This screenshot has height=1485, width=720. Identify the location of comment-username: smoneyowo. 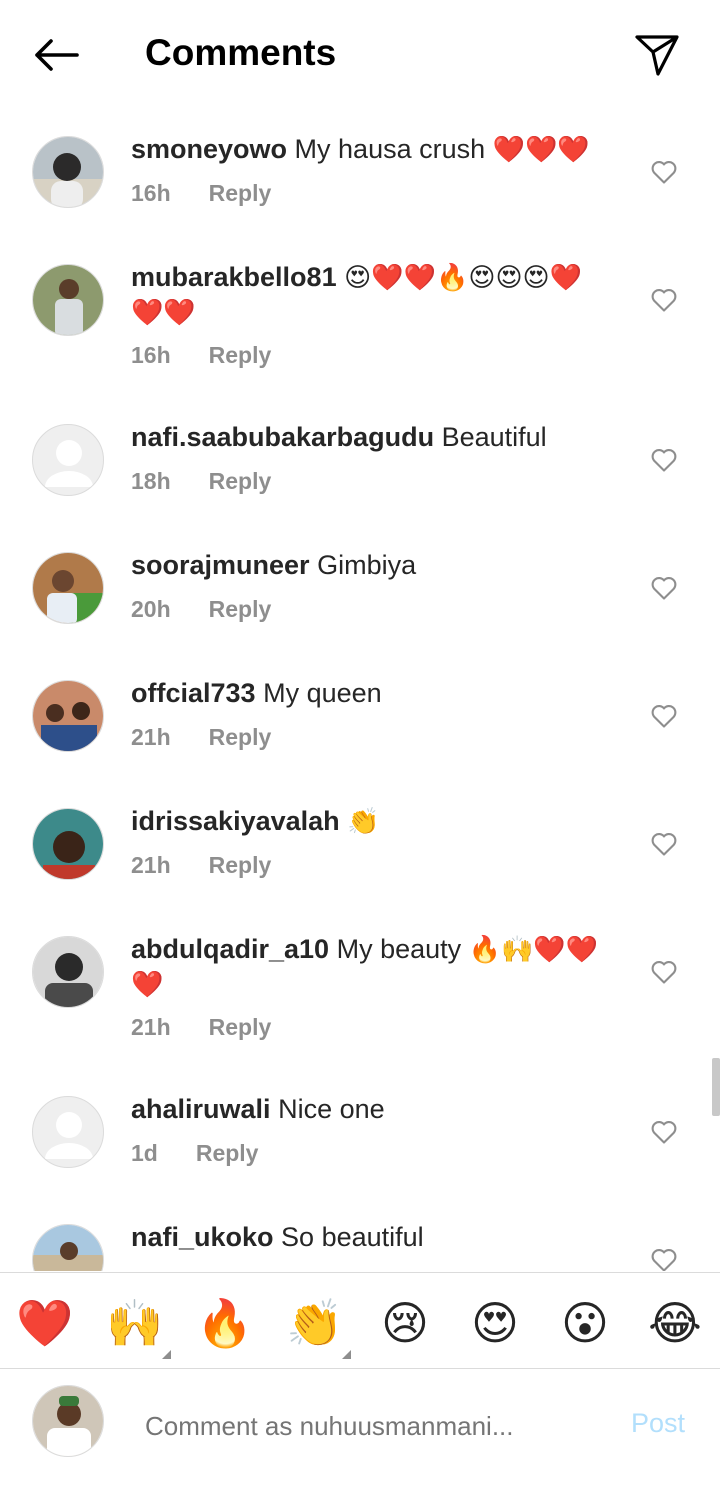
(209, 149).